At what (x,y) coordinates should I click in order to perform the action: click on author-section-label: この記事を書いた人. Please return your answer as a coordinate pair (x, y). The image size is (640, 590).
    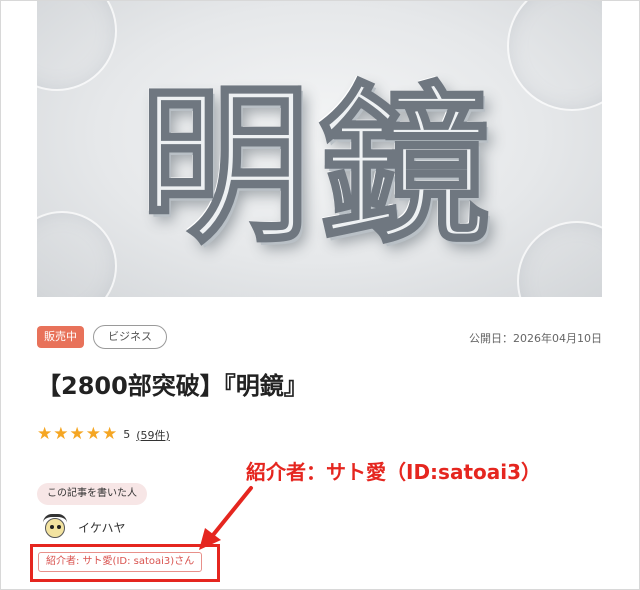
    Looking at the image, I should click on (92, 494).